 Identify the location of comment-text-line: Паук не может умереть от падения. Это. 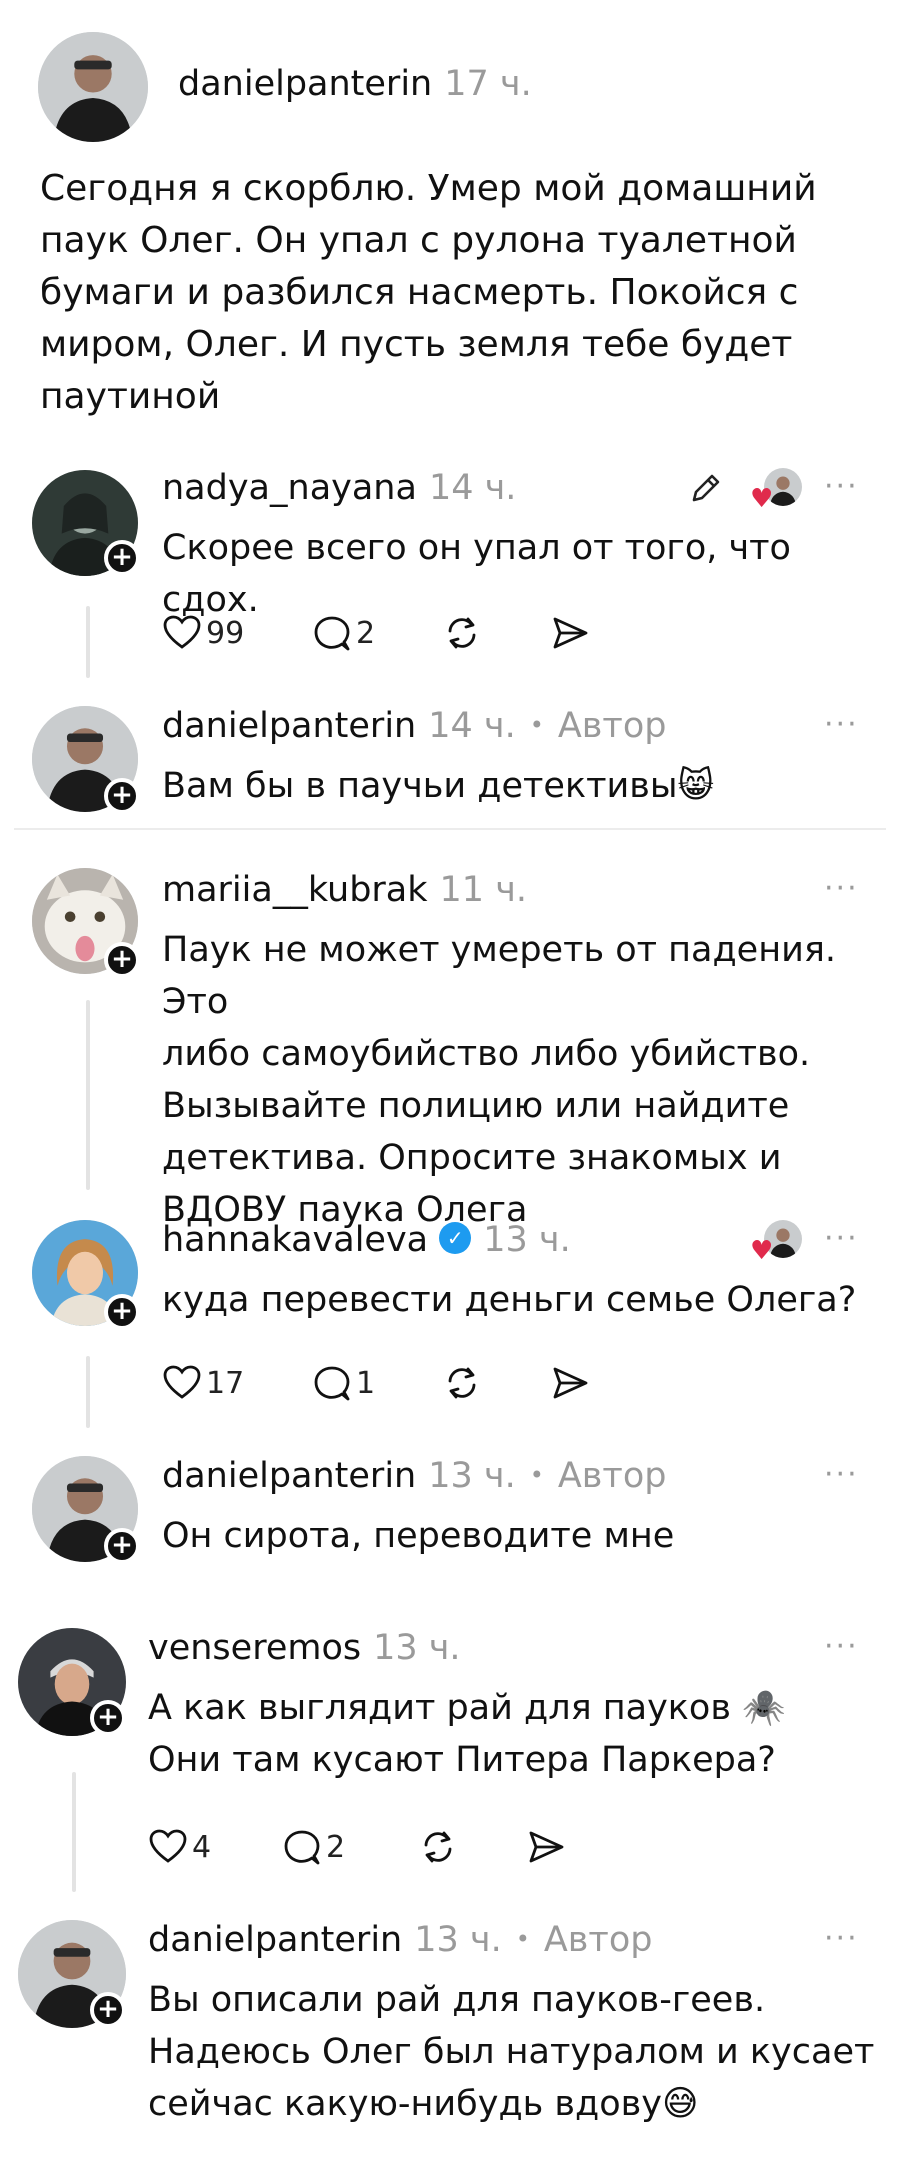
(499, 976).